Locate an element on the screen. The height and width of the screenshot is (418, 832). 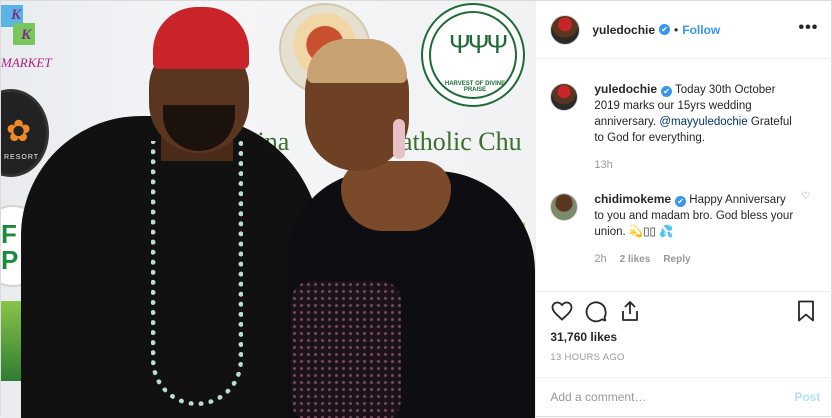
reply-button: Reply is located at coordinates (676, 259).